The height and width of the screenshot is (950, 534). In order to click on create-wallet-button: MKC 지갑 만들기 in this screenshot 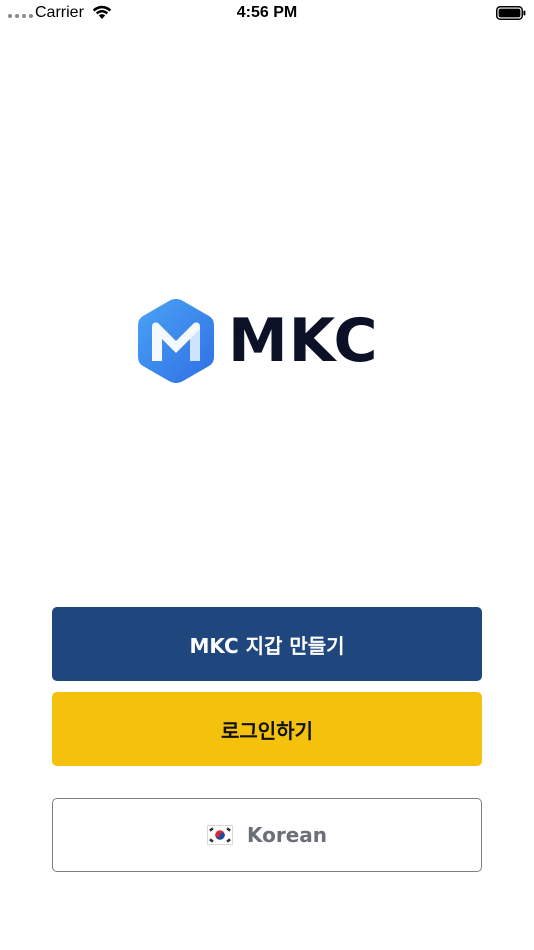, I will do `click(267, 644)`.